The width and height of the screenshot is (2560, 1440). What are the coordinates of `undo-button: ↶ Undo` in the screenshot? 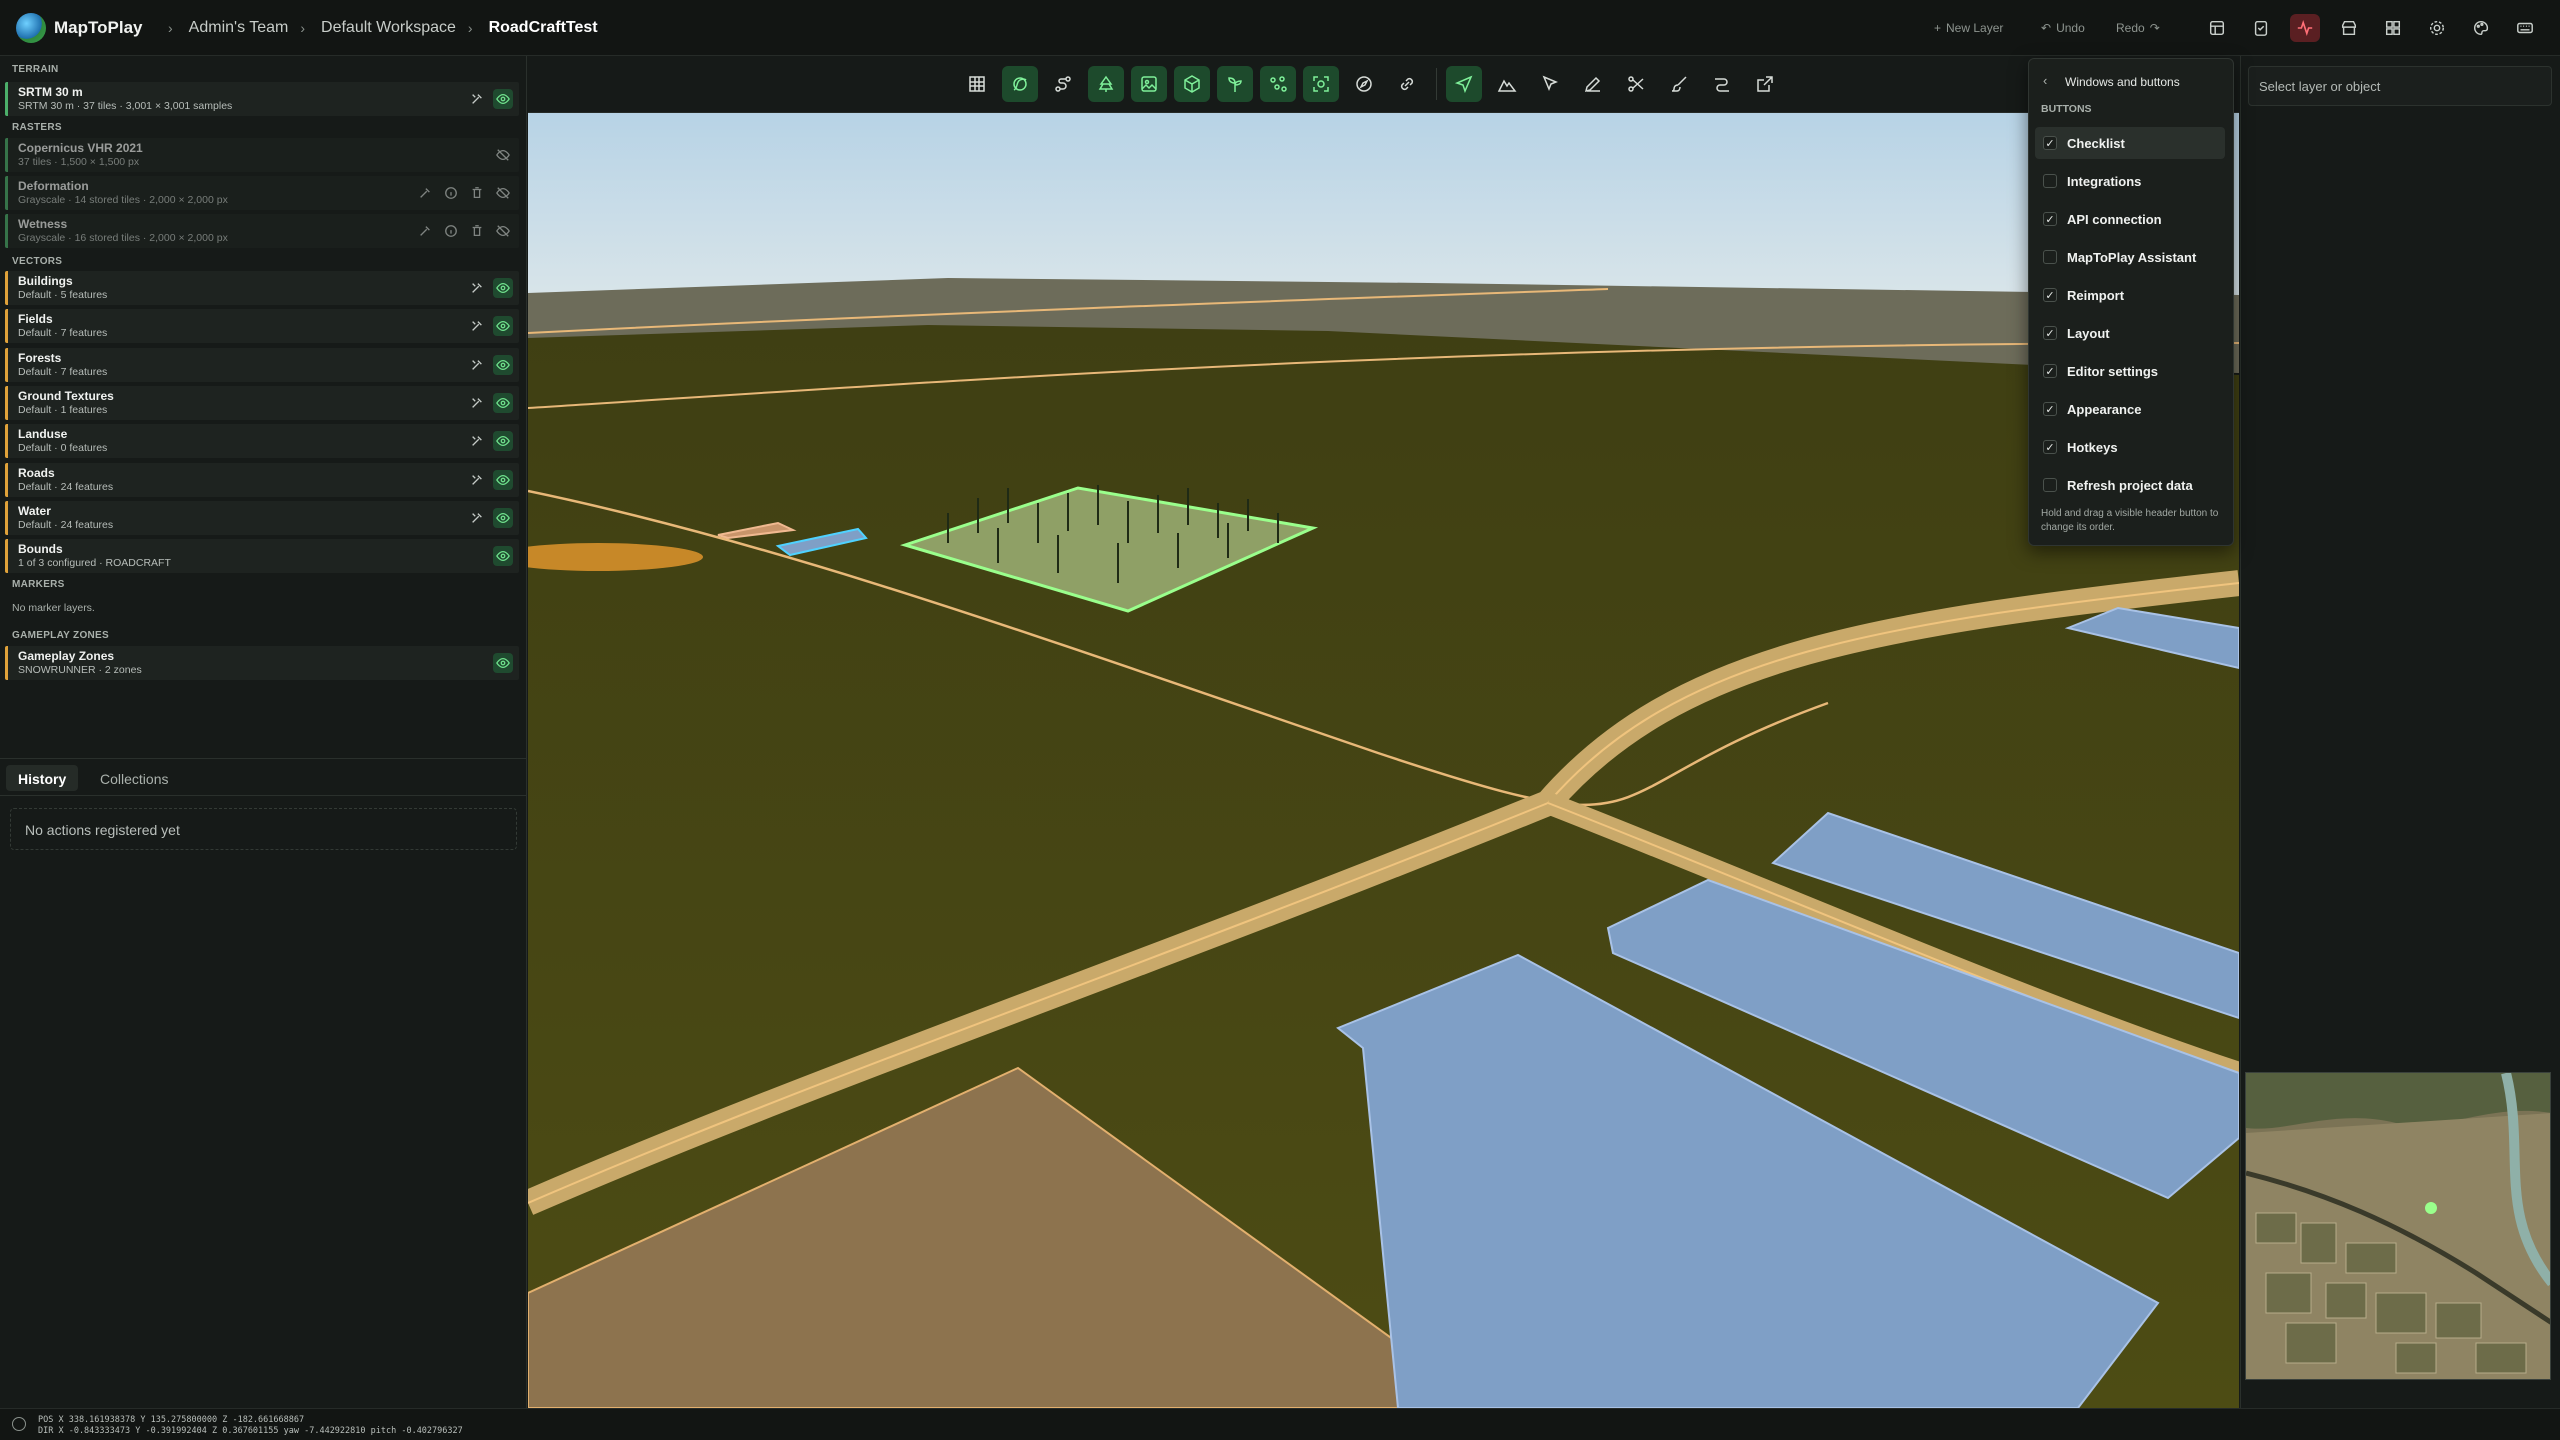 It's located at (2063, 28).